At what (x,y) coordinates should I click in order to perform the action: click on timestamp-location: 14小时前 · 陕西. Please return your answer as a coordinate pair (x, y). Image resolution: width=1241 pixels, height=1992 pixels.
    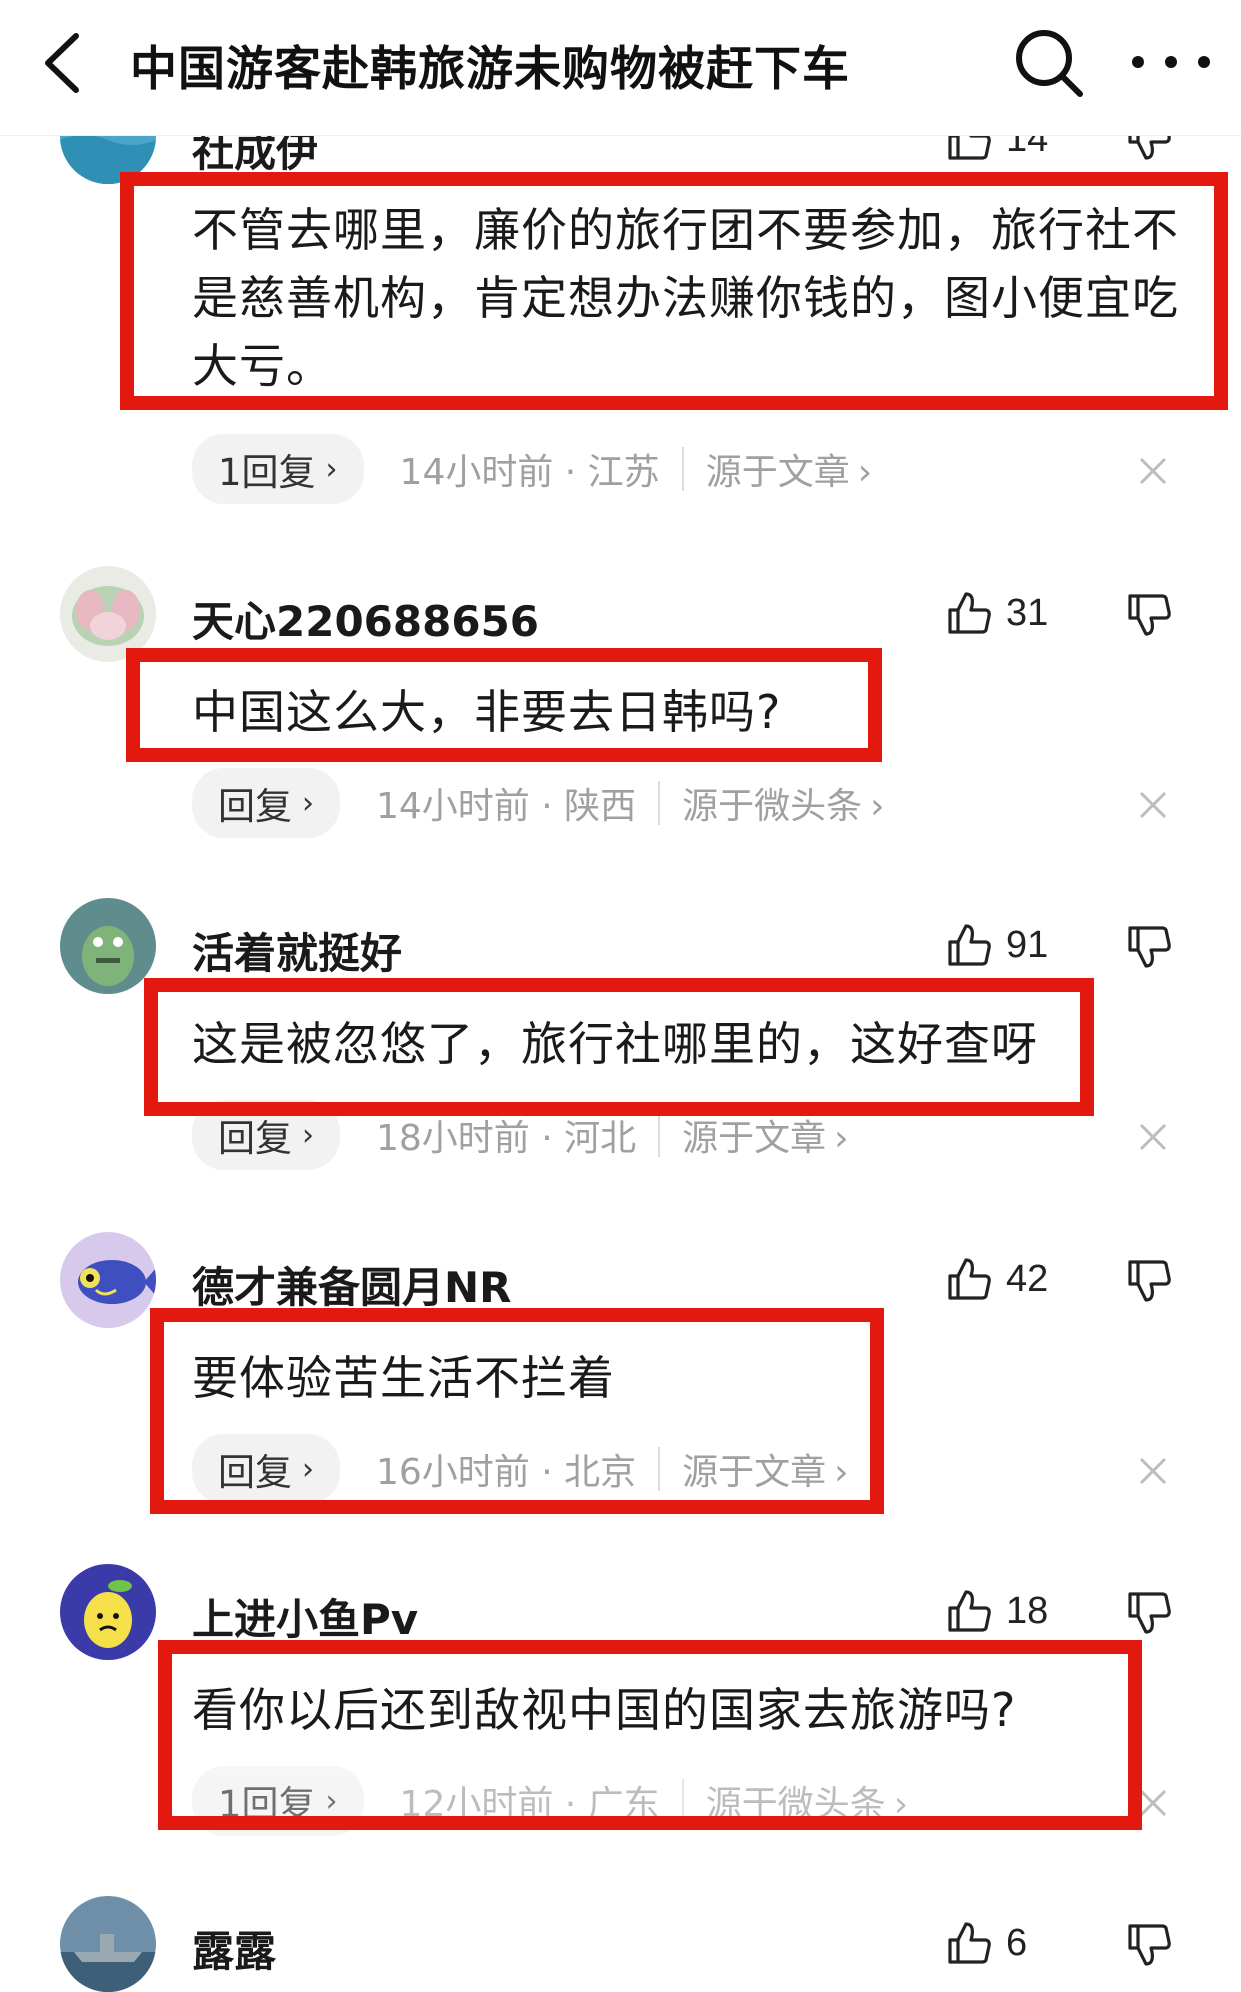
    Looking at the image, I should click on (506, 806).